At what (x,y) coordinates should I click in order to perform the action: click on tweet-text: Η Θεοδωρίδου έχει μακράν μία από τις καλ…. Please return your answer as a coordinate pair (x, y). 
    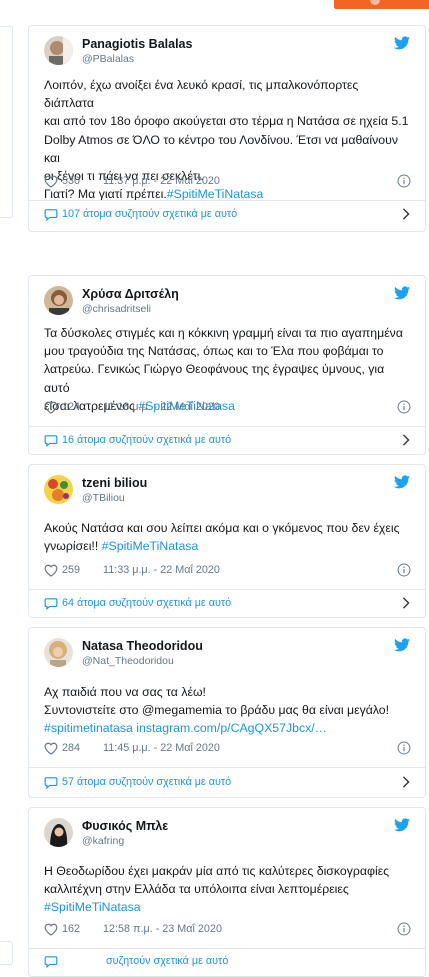
    Looking at the image, I should click on (217, 889).